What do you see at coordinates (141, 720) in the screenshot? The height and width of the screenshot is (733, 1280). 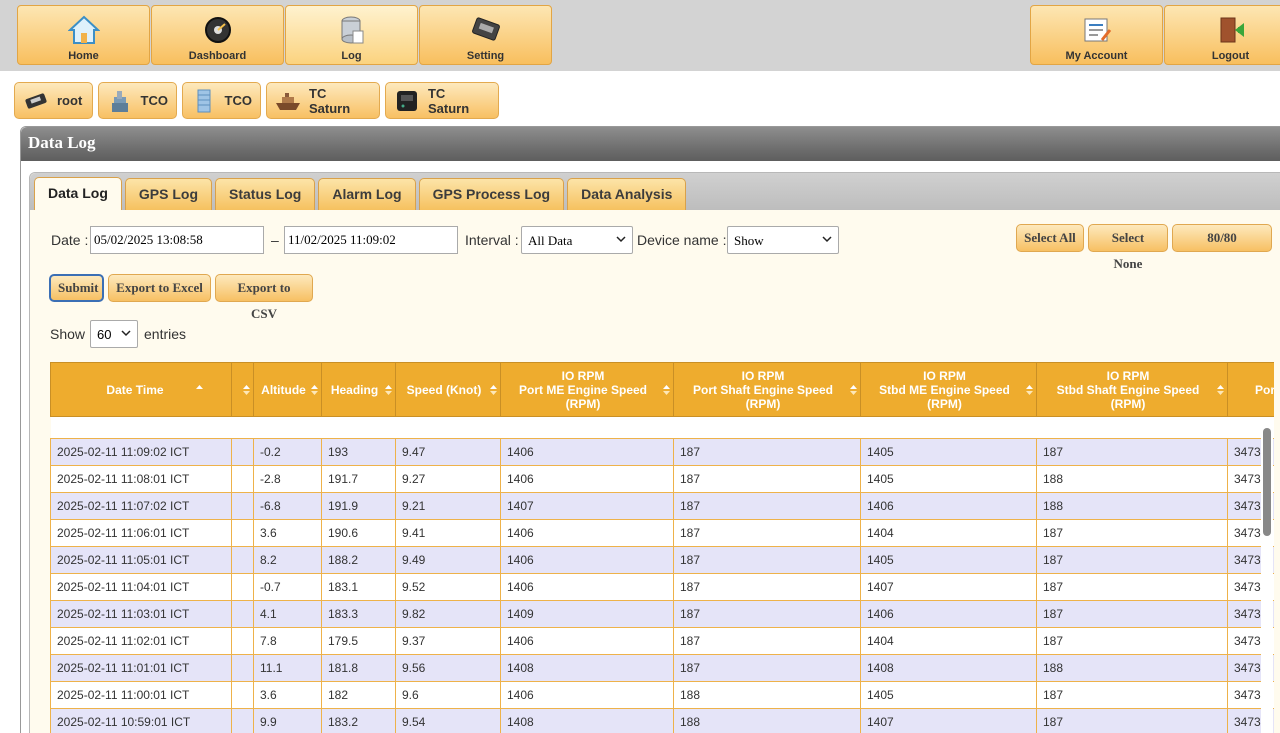 I see `table-cell-date-time: 2025-02-11 10:59:01 ICT` at bounding box center [141, 720].